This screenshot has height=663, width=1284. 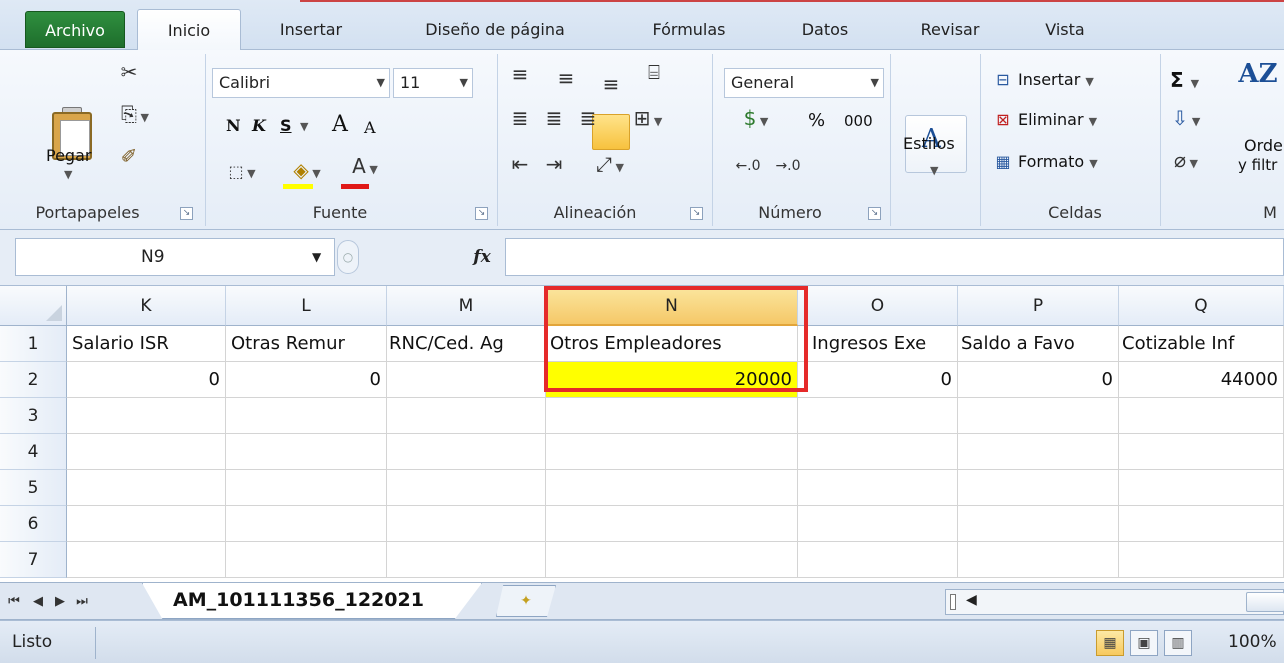 What do you see at coordinates (175, 257) in the screenshot?
I see `name-box: N9 ▼` at bounding box center [175, 257].